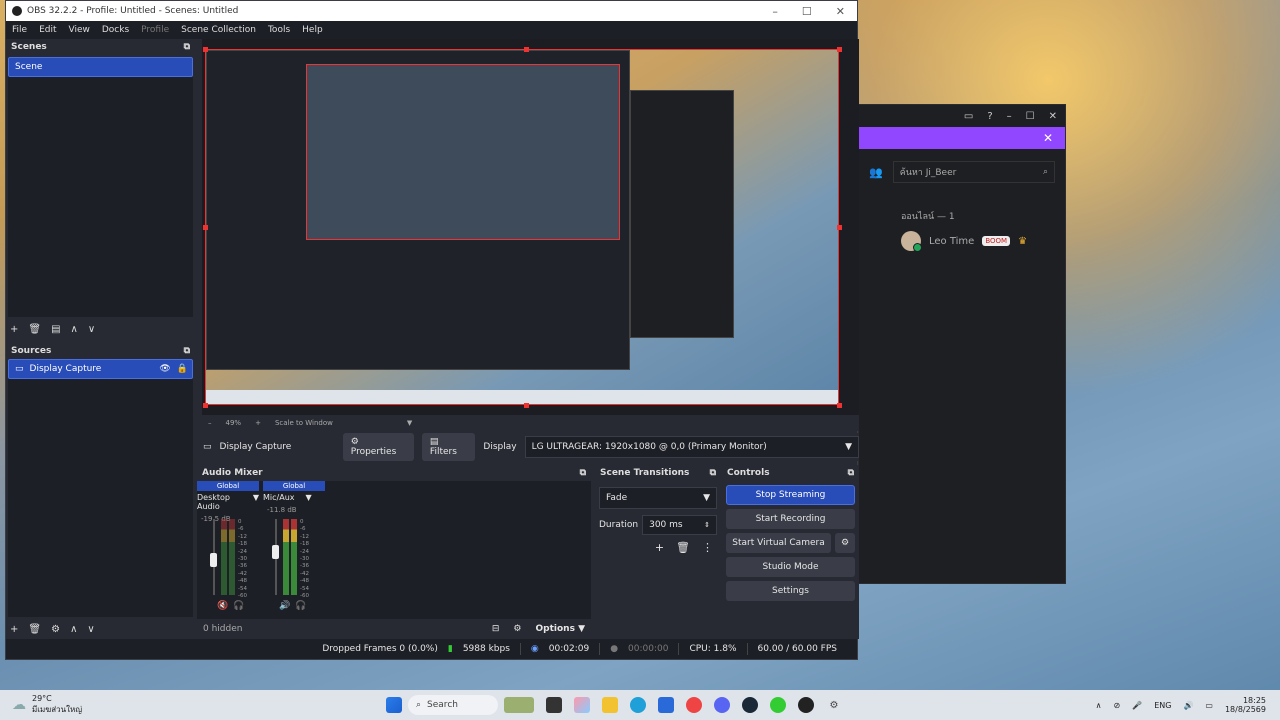 This screenshot has width=1280, height=720. I want to click on task-view-icon, so click(554, 705).